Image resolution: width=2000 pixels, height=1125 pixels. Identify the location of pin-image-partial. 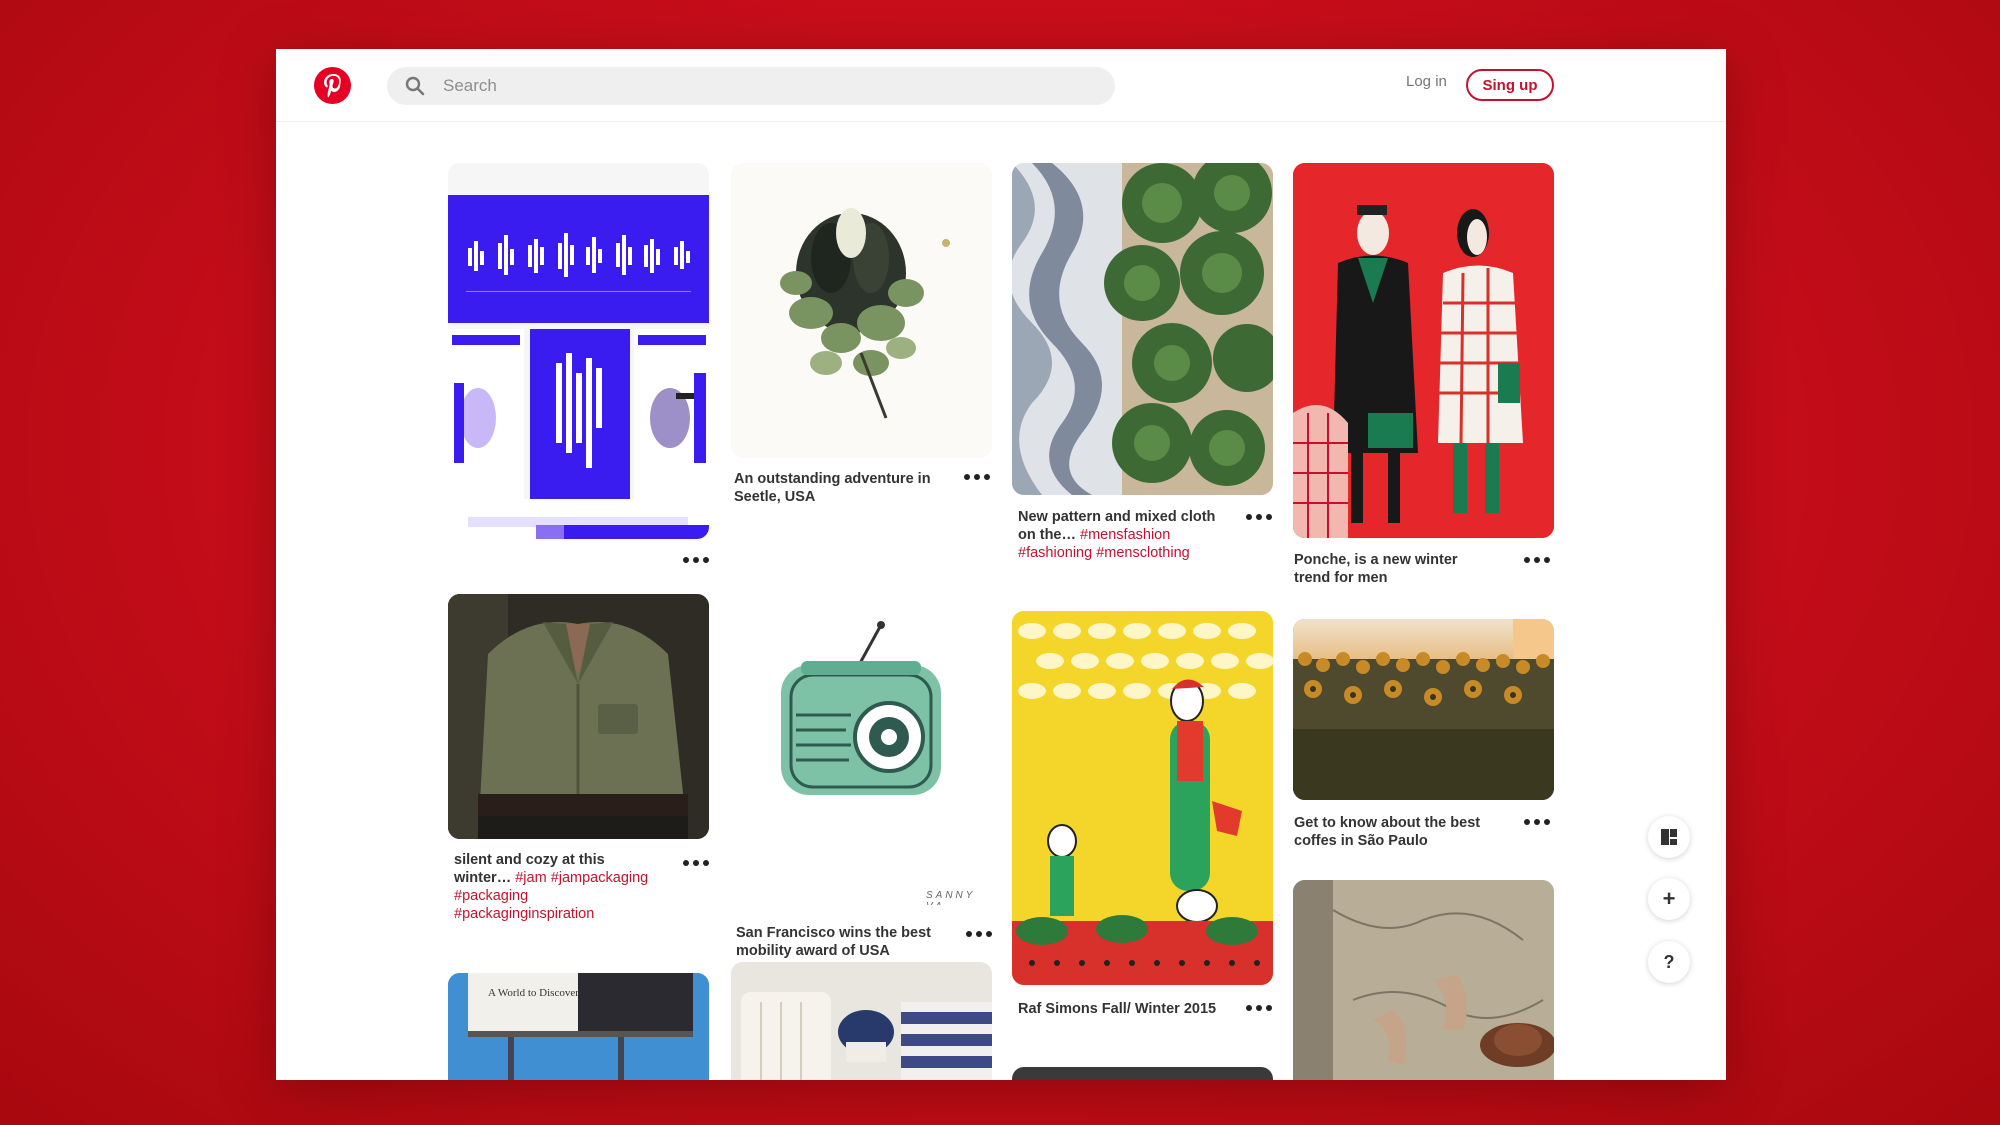
(1142, 1073).